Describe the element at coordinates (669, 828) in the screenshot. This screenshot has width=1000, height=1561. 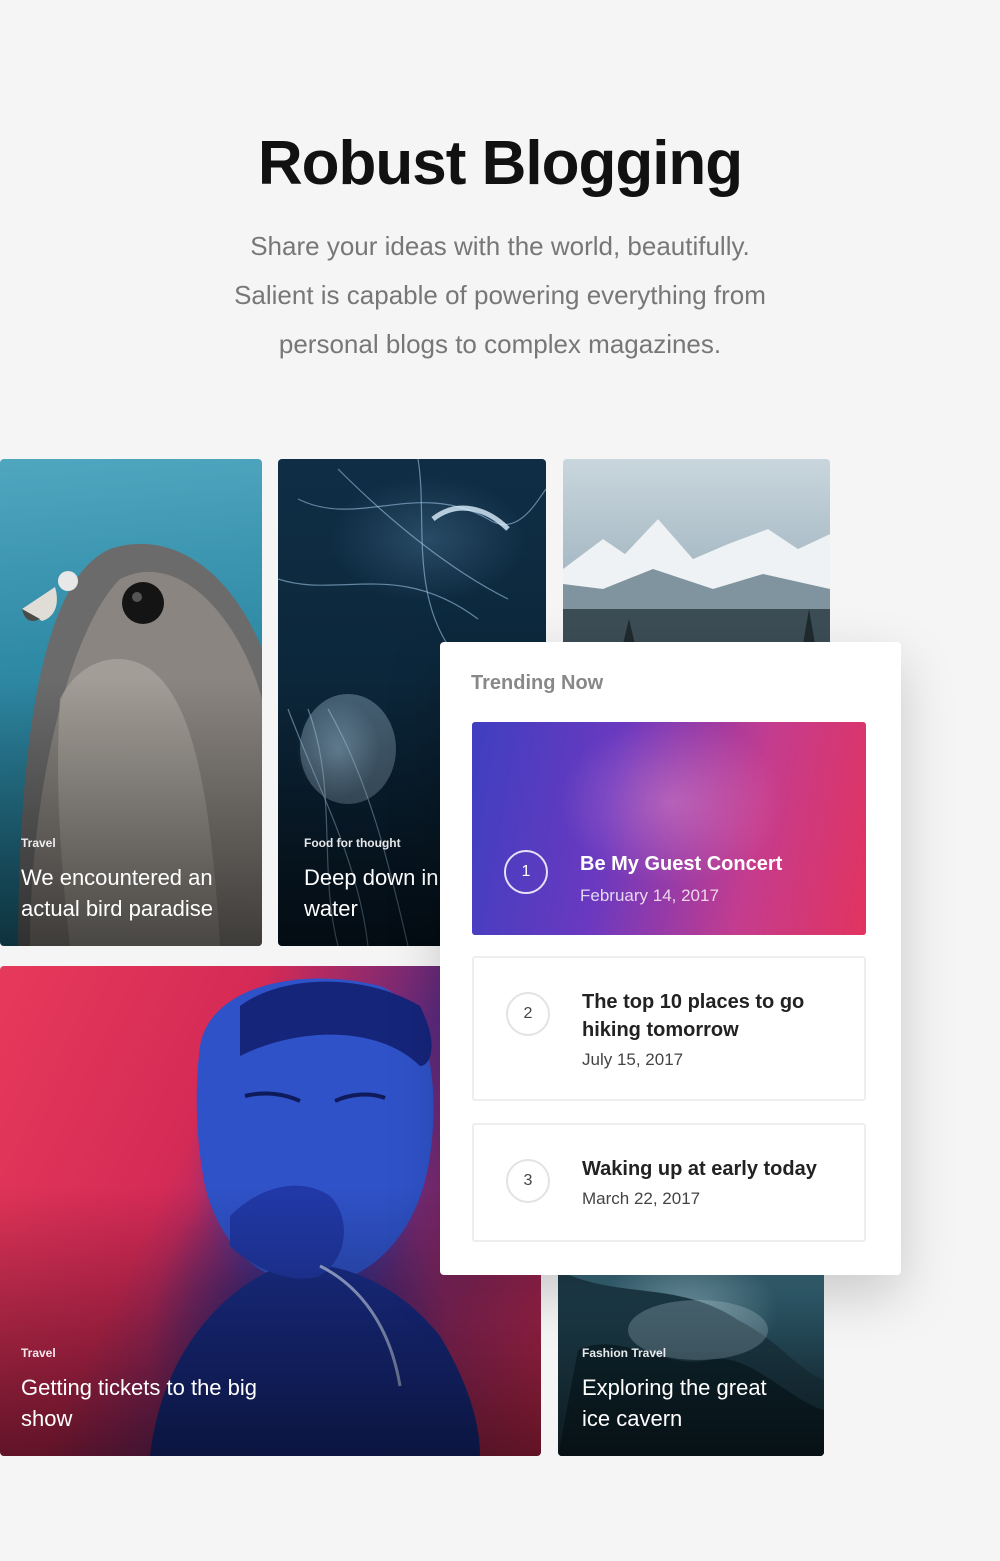
I see `trending-item-1: 1 Be My Guest Concert February 14, 2017` at that location.